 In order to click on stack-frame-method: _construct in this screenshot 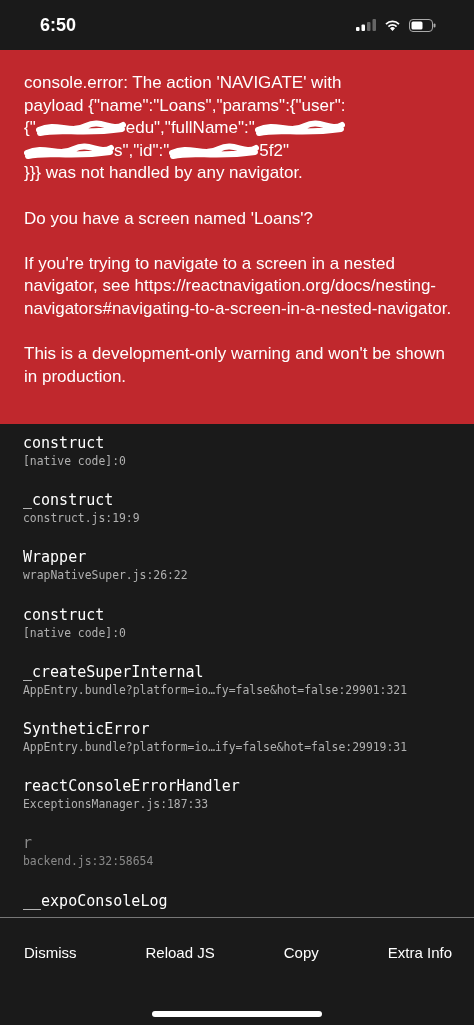, I will do `click(236, 500)`.